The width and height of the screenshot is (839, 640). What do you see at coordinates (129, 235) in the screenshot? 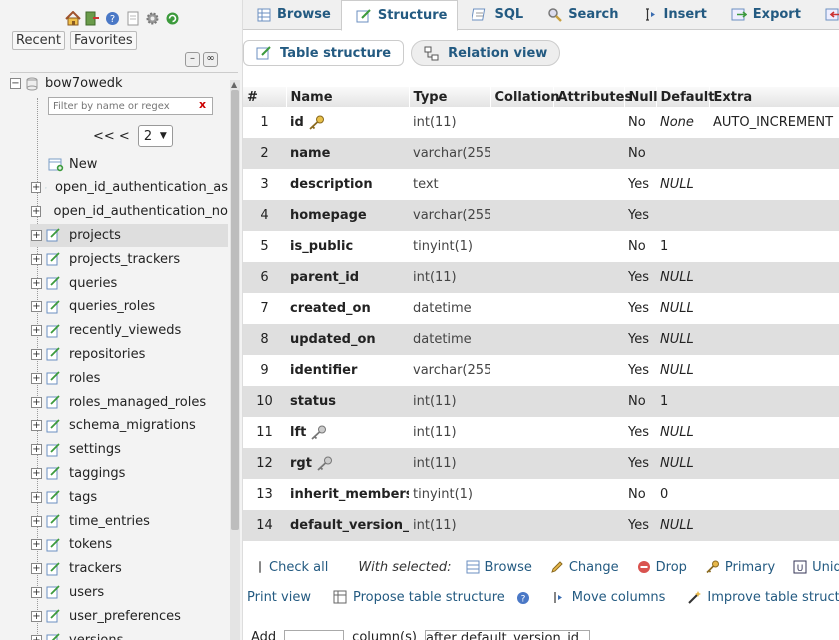
I see `sidebar-table-item: + projects` at bounding box center [129, 235].